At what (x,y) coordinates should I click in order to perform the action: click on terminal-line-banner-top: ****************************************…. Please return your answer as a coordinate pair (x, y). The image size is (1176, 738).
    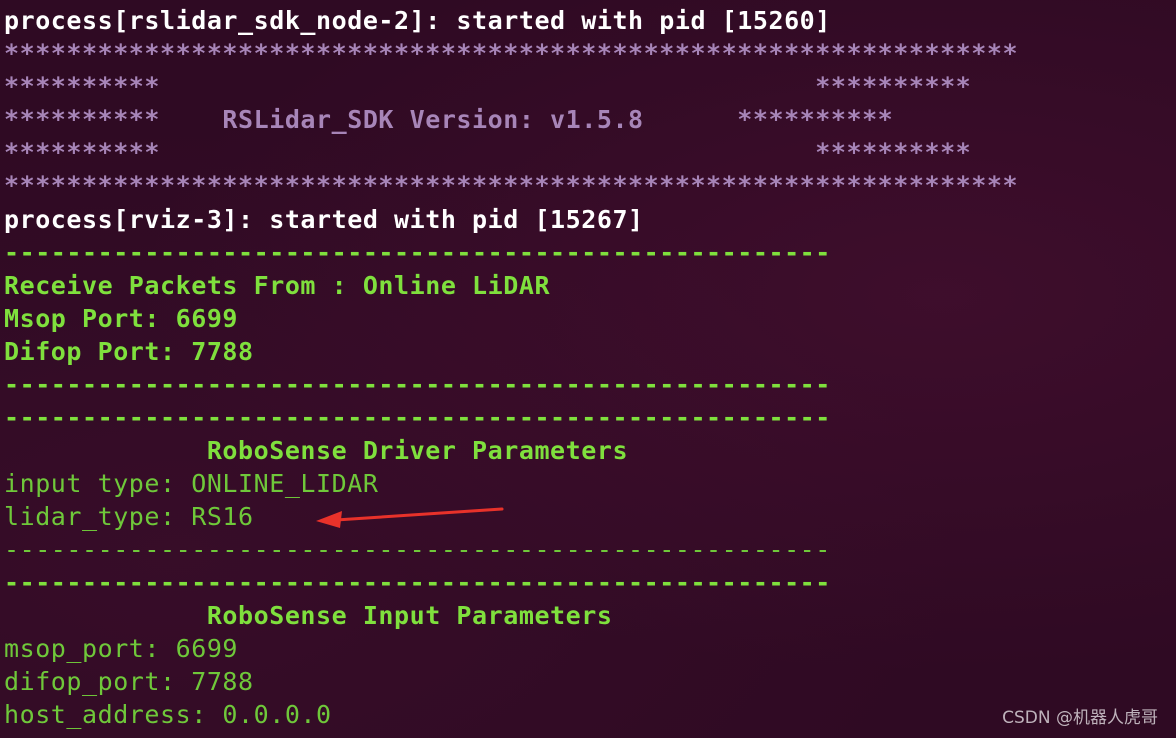
    Looking at the image, I should click on (511, 53).